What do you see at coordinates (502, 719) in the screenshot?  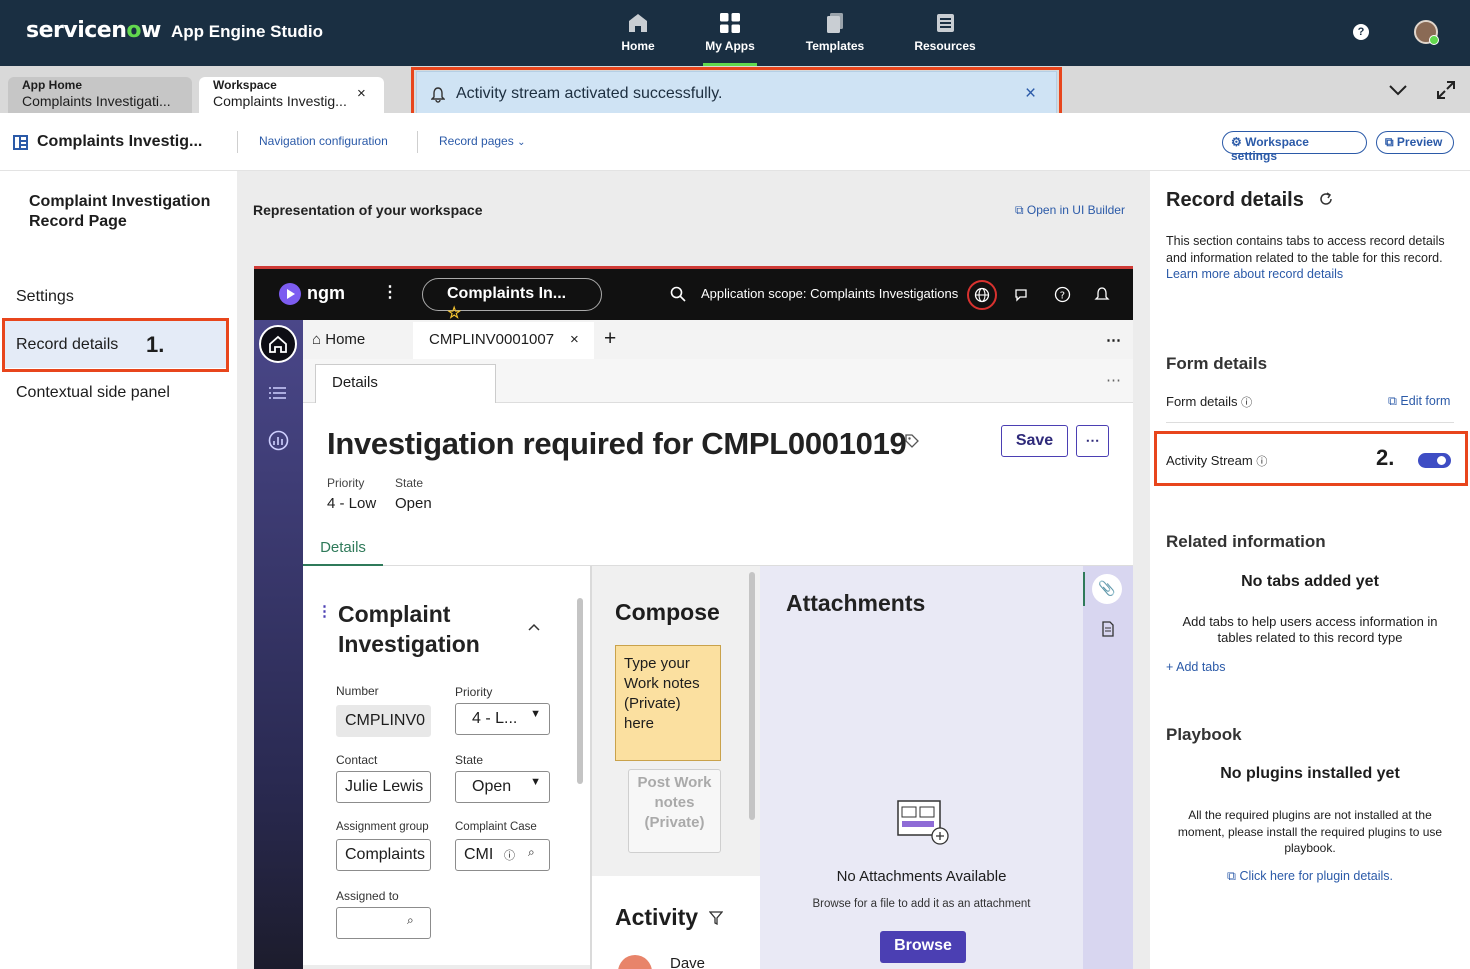 I see `priority-select: 4 - L... ▼` at bounding box center [502, 719].